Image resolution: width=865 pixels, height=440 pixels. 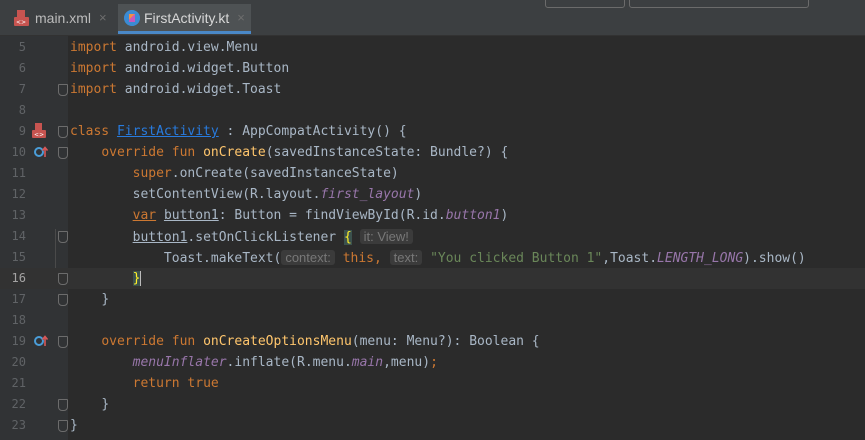 I want to click on keyword: super, so click(x=152, y=173).